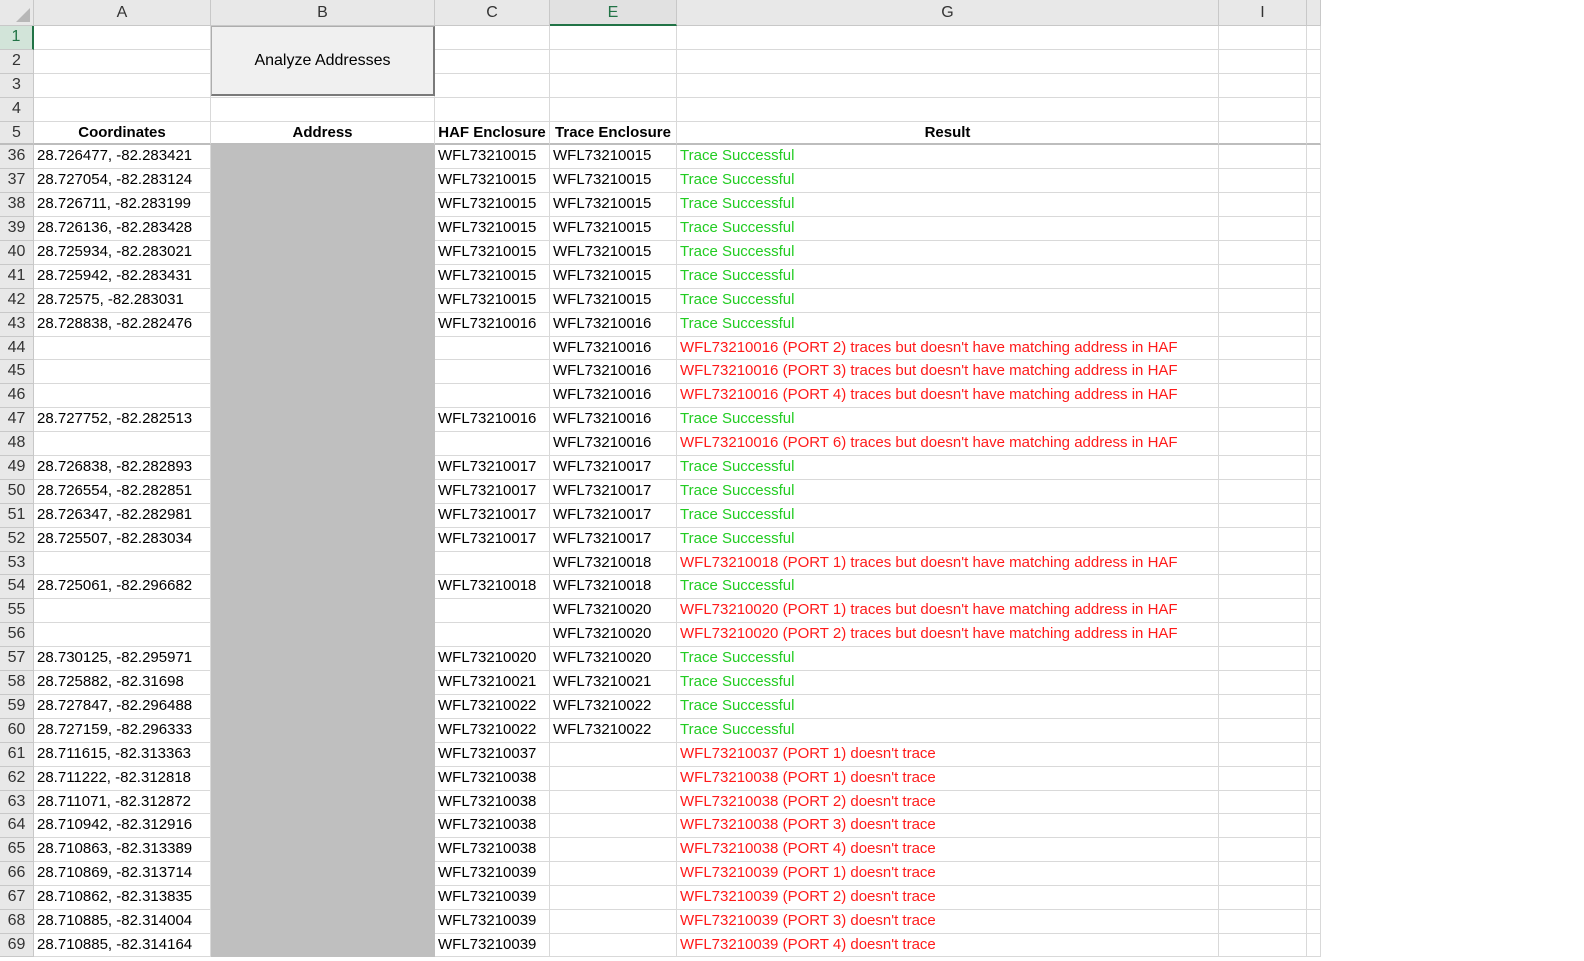 This screenshot has width=1584, height=961. What do you see at coordinates (122, 468) in the screenshot?
I see `coordinates-cell: 28.726838, -82.282893` at bounding box center [122, 468].